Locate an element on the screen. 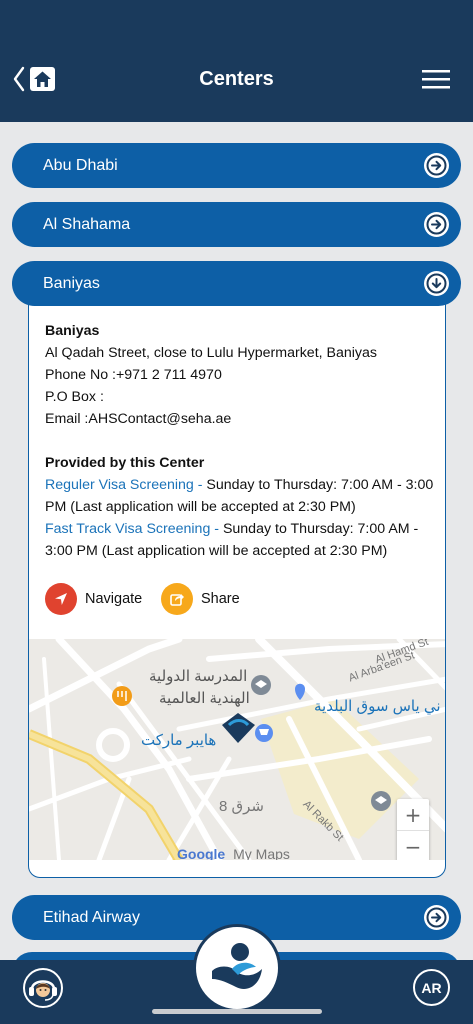 This screenshot has height=1024, width=473. services-heading: Provided by this Center is located at coordinates (125, 463).